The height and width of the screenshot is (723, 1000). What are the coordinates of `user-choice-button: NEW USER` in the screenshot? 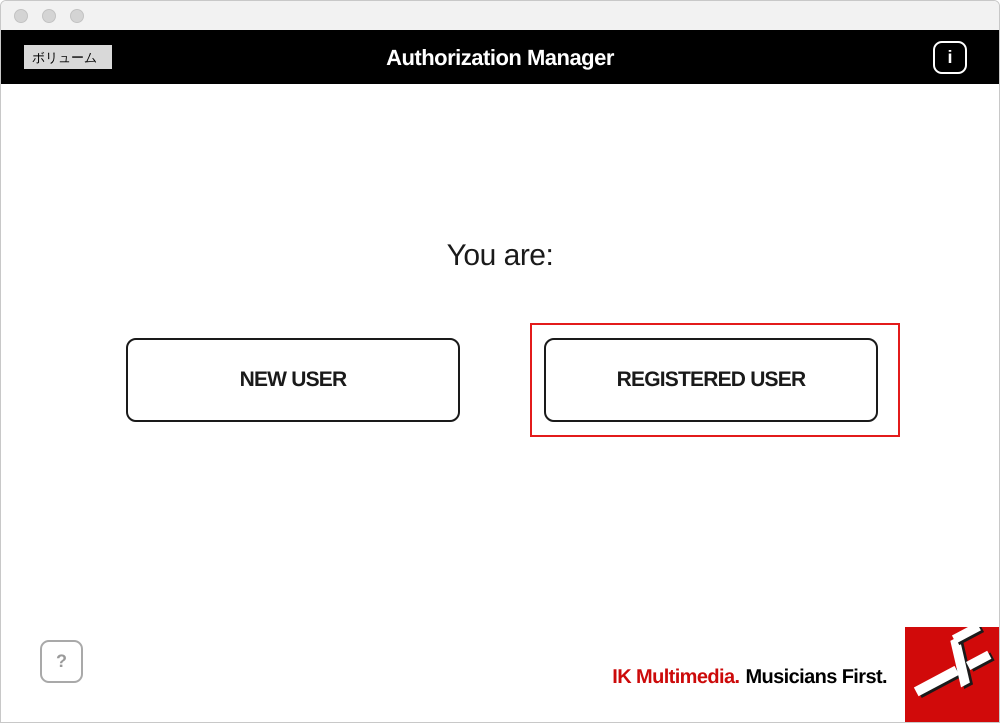 It's located at (293, 380).